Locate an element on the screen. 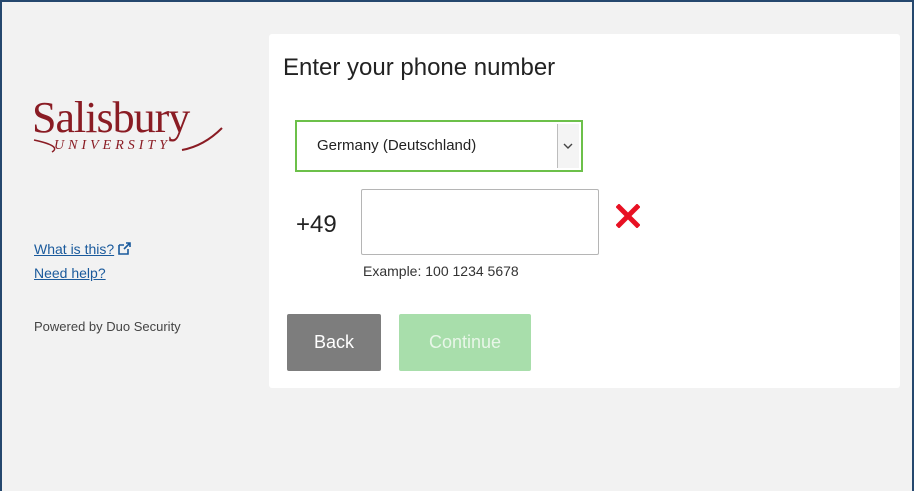 This screenshot has width=914, height=493. what-is-this-link: What is this? is located at coordinates (82, 249).